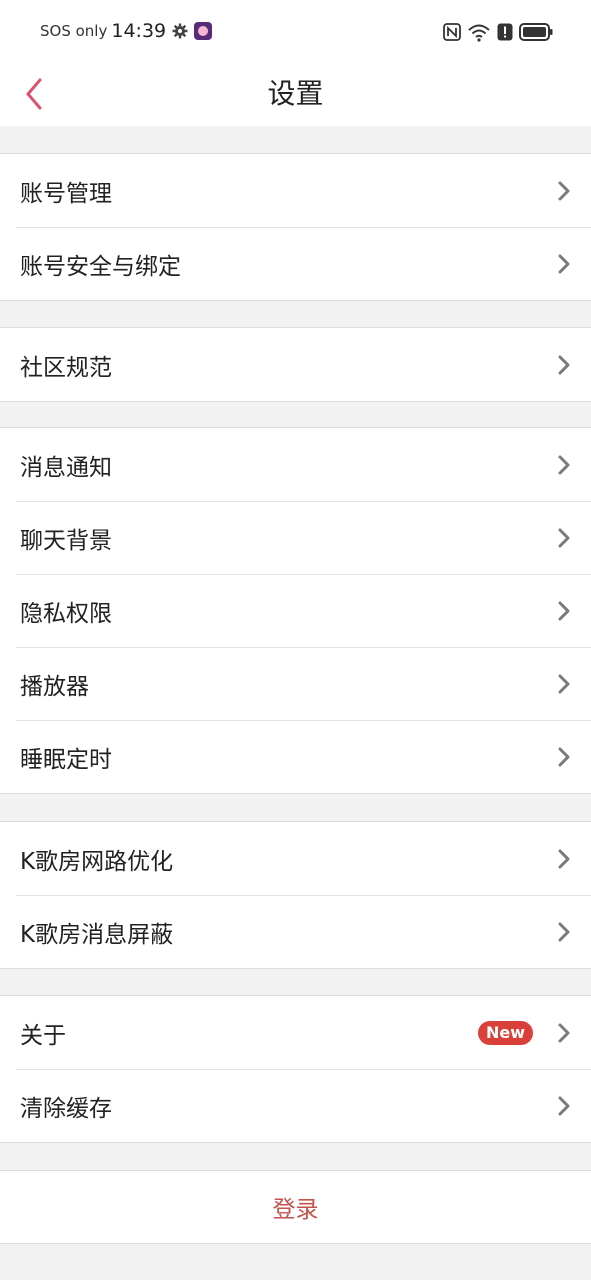 The width and height of the screenshot is (591, 1280). What do you see at coordinates (74, 31) in the screenshot?
I see `carrier-text: SOS only` at bounding box center [74, 31].